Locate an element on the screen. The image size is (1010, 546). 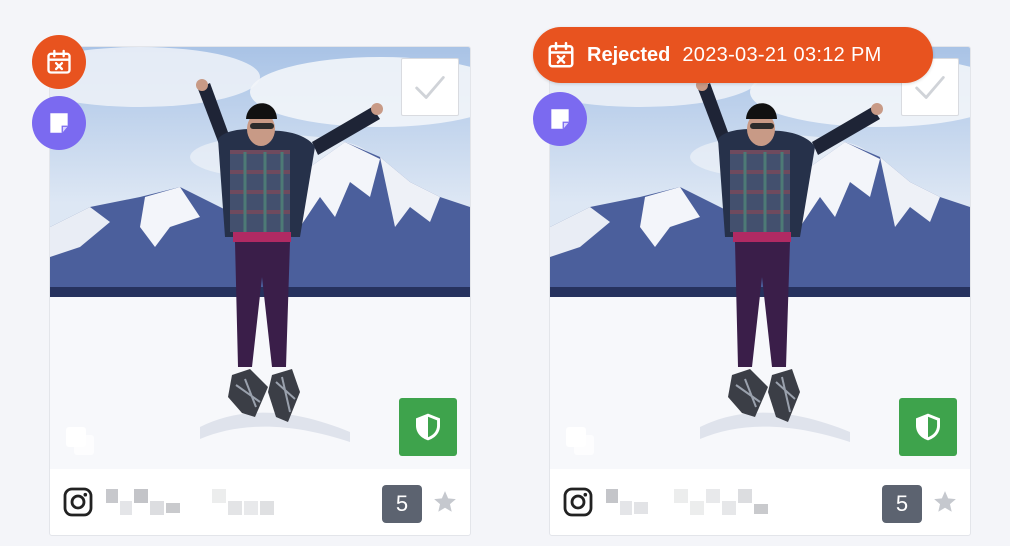
check-icon is located at coordinates (430, 87).